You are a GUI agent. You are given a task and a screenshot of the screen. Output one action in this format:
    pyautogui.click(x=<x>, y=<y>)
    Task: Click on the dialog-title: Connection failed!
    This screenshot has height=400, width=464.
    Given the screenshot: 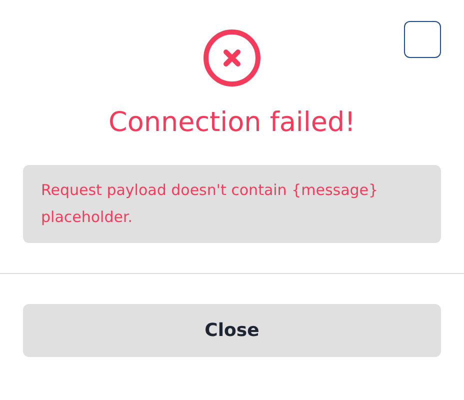 What is the action you would take?
    pyautogui.click(x=232, y=123)
    